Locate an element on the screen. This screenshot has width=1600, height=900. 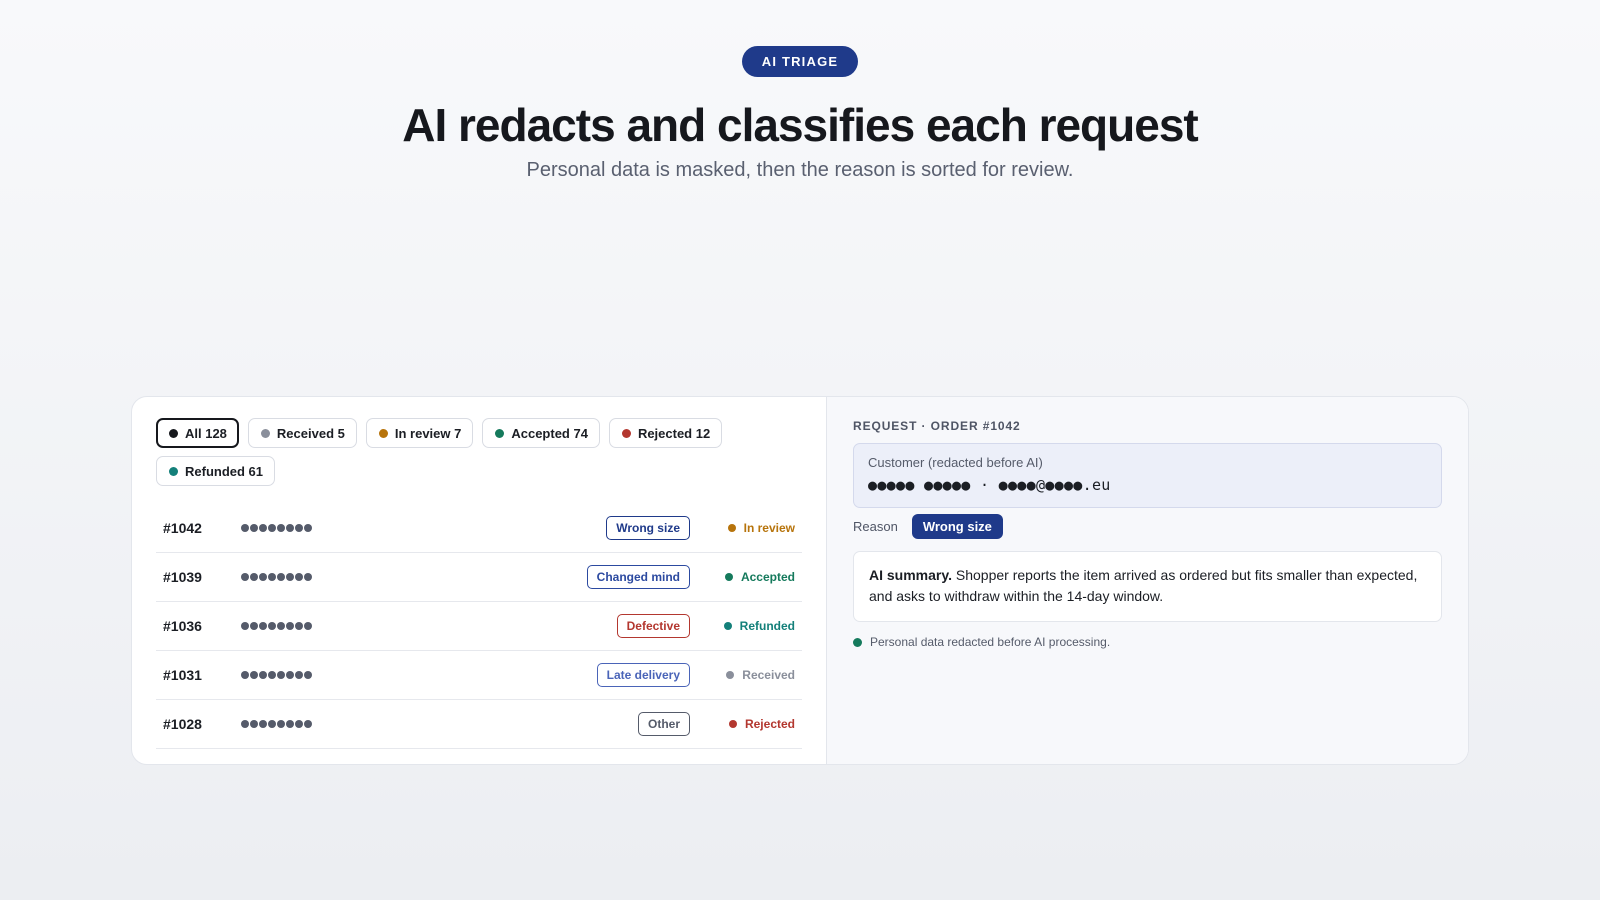
table-row: #1039 Changed mind Accepted is located at coordinates (479, 577).